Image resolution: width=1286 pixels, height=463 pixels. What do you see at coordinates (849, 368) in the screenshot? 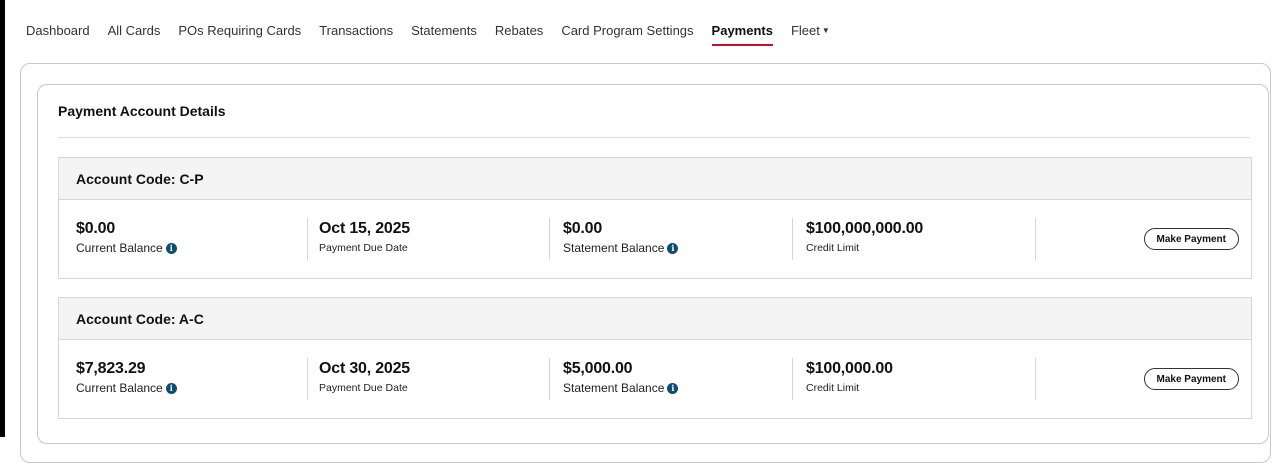
I see `credit-limit-value: $100,000.00` at bounding box center [849, 368].